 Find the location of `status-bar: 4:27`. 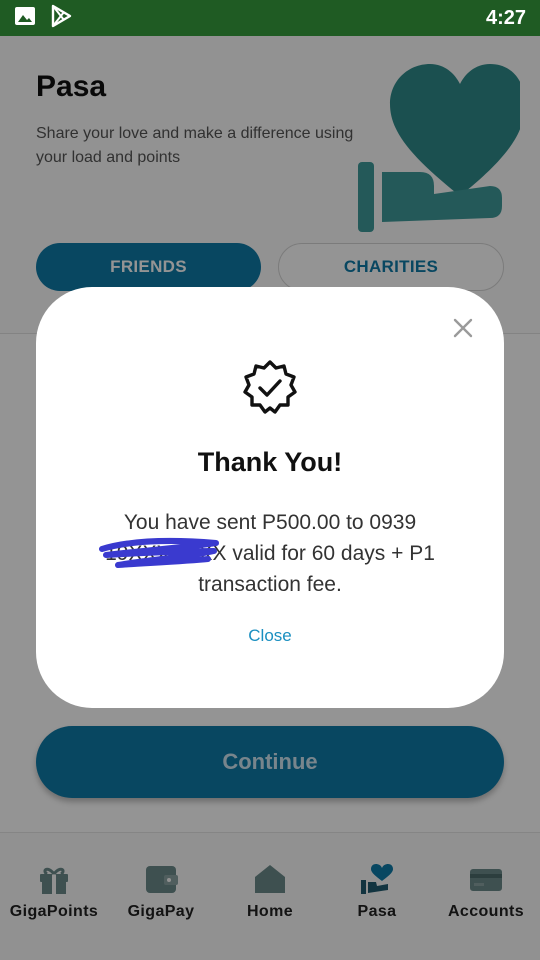

status-bar: 4:27 is located at coordinates (270, 18).